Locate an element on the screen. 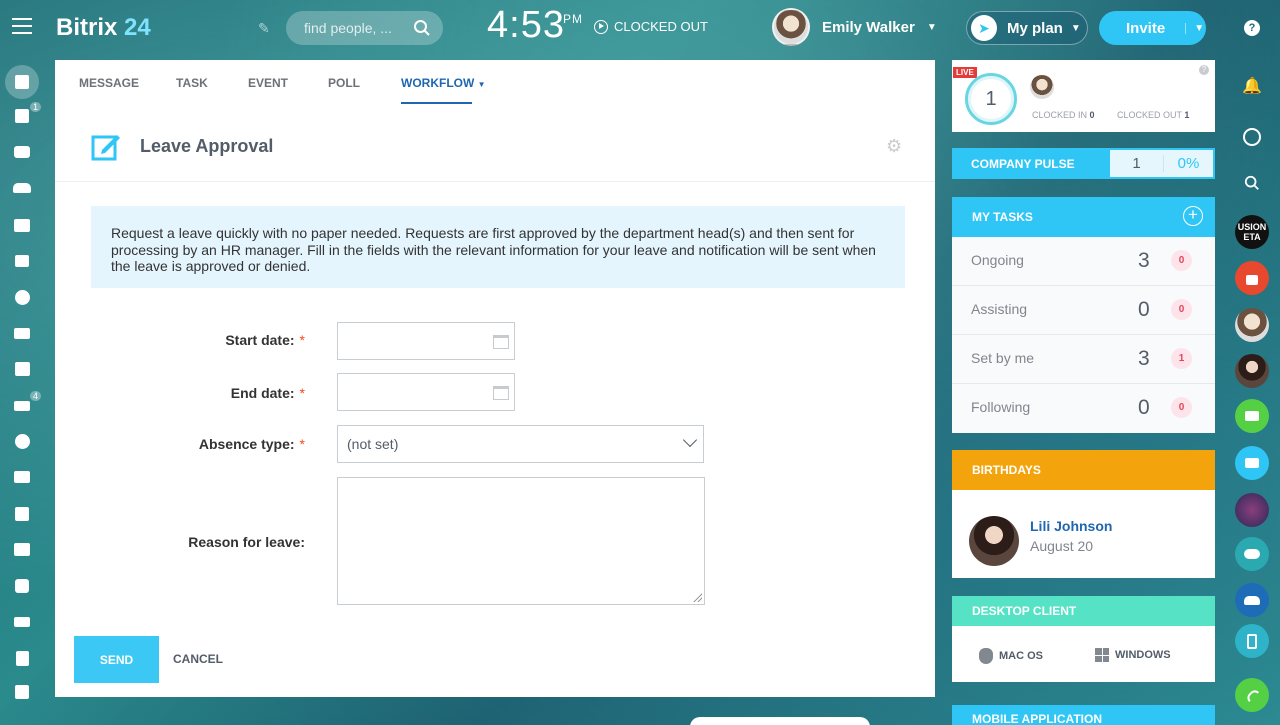 The width and height of the screenshot is (1280, 725). employees-icon is located at coordinates (22, 188).